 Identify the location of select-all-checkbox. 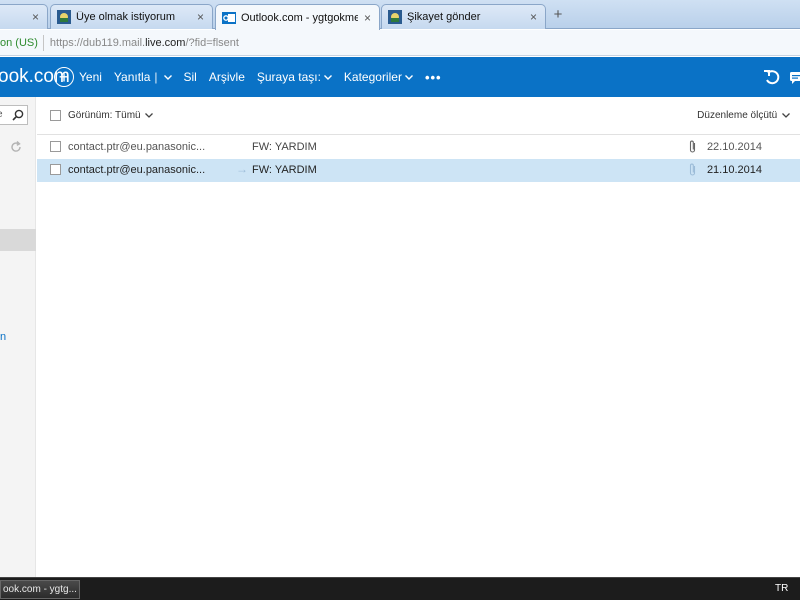
(55, 115).